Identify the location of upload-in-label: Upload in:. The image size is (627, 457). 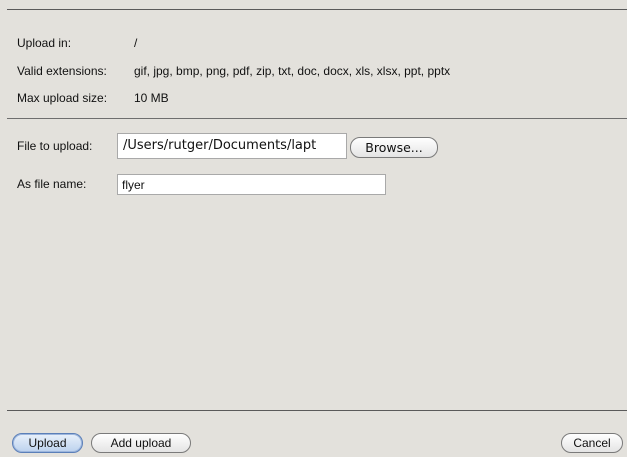
(44, 43).